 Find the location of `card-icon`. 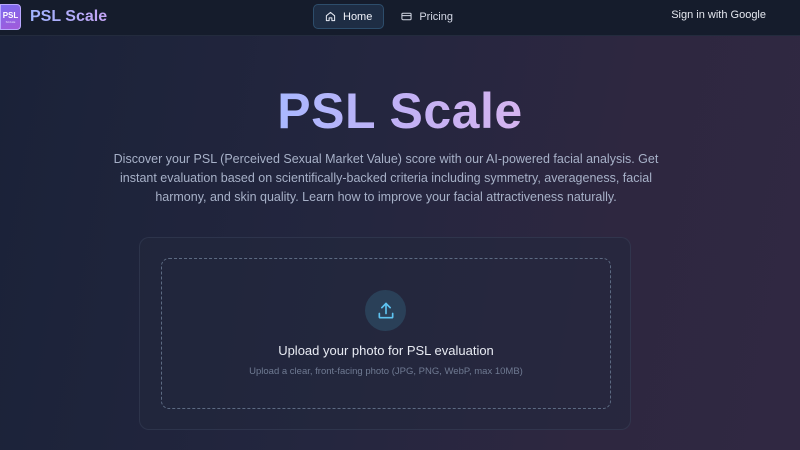

card-icon is located at coordinates (406, 16).